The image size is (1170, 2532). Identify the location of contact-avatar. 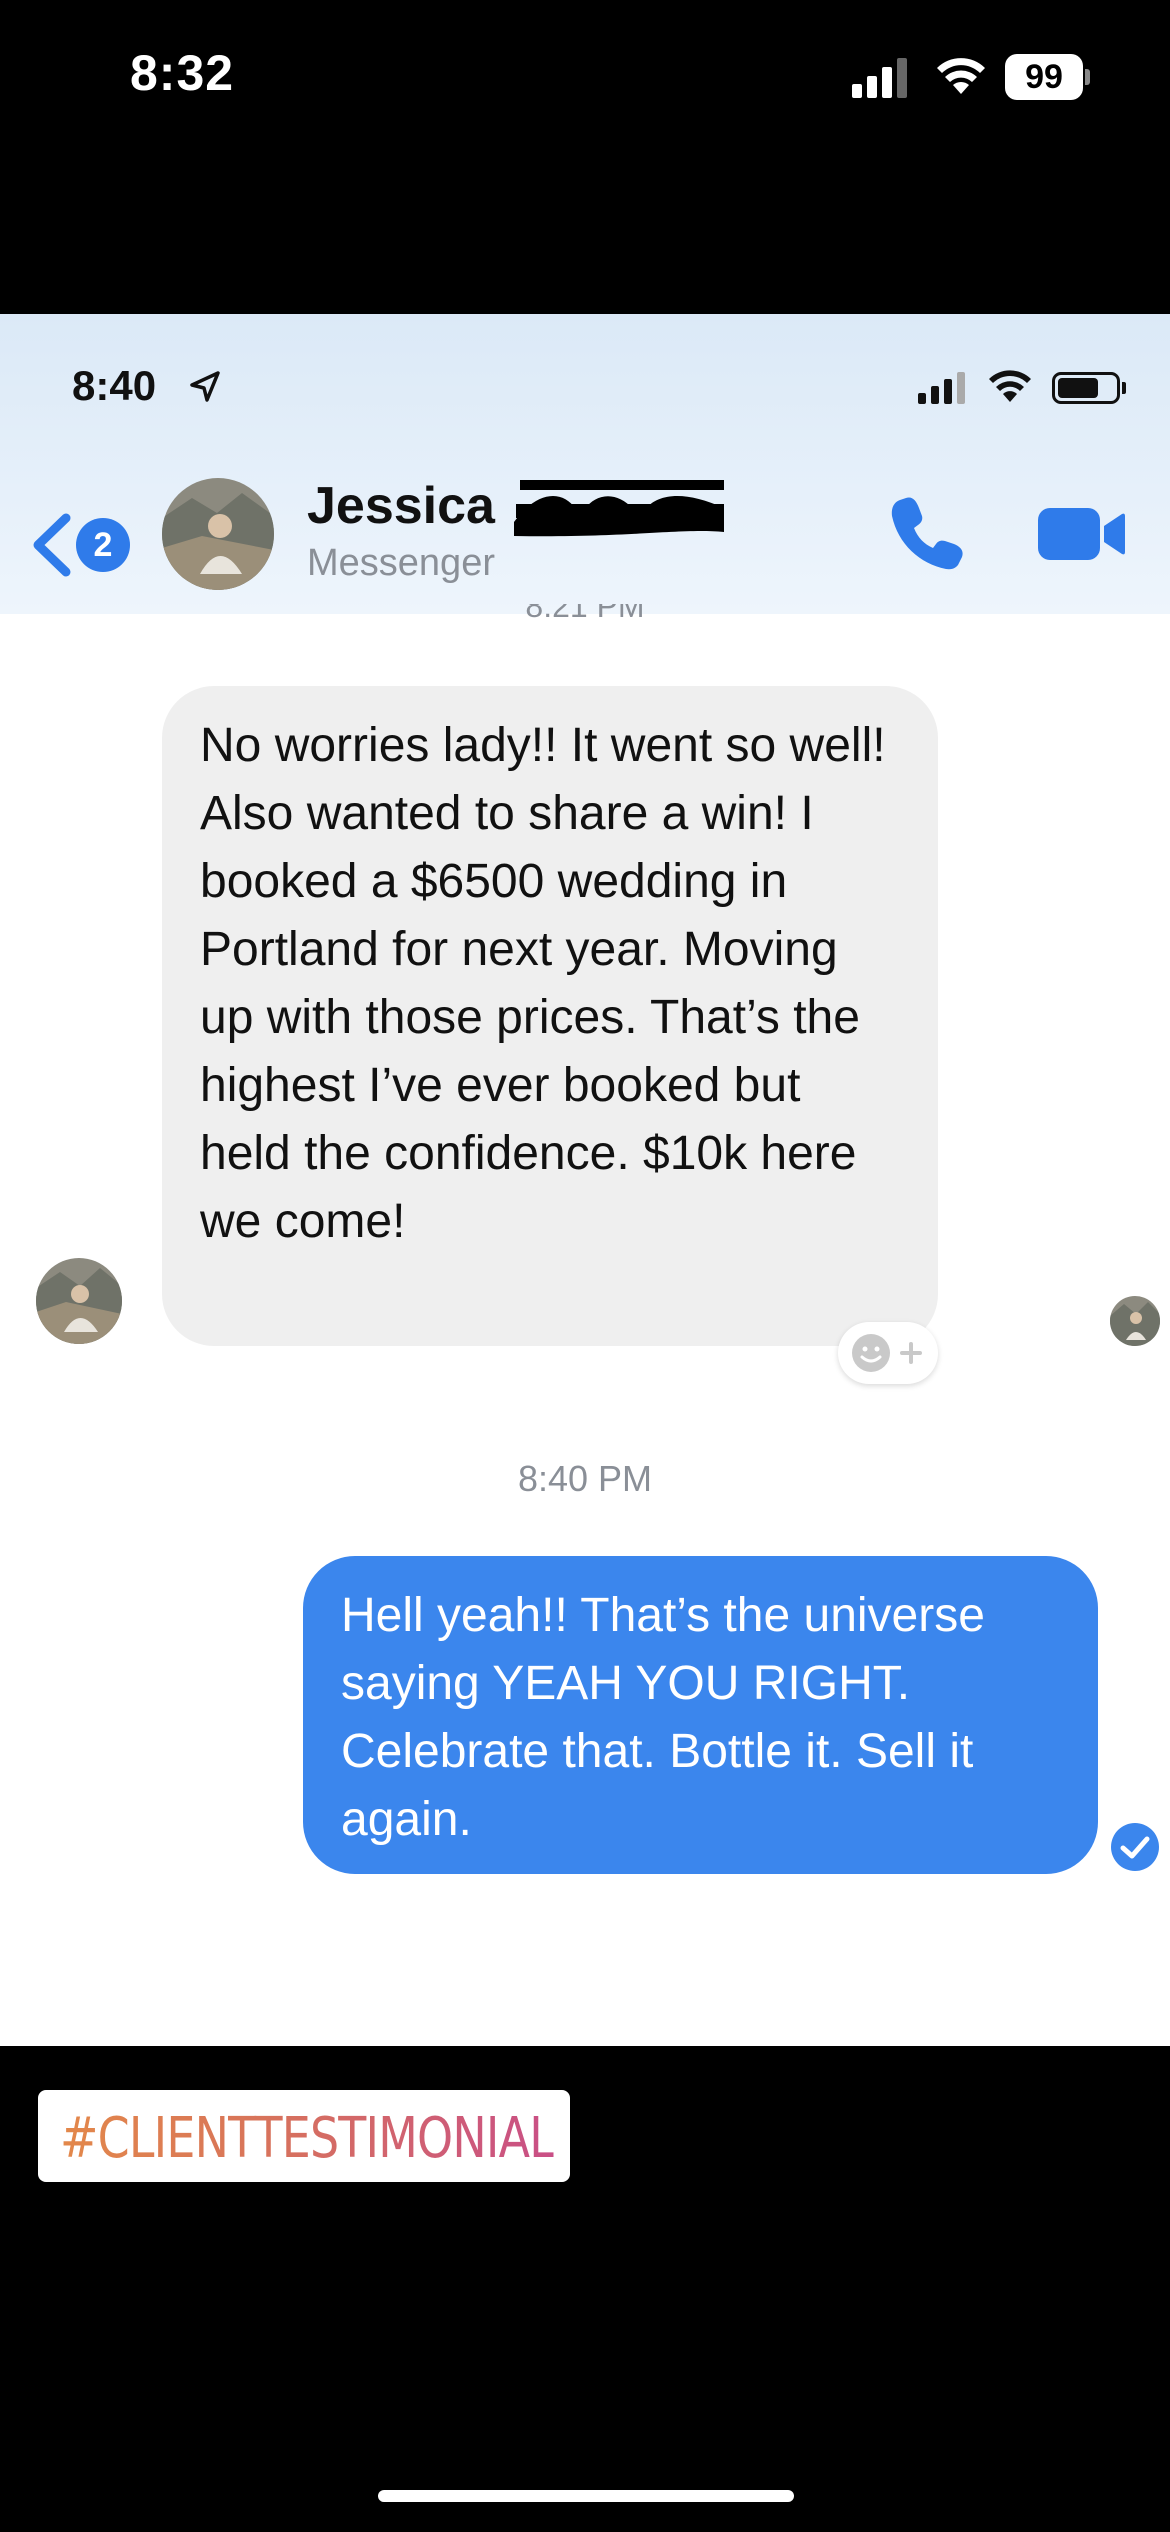
(218, 534).